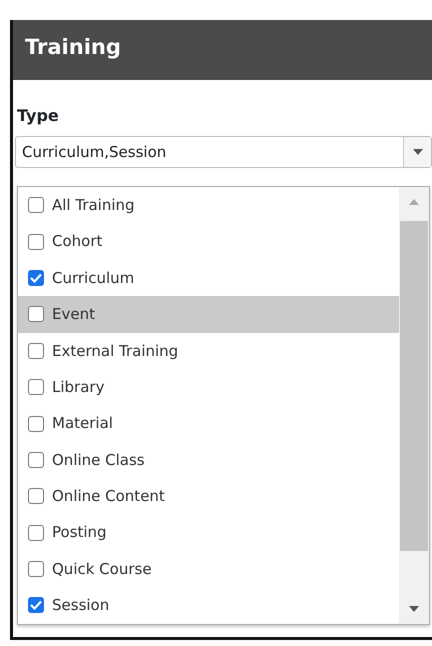  What do you see at coordinates (208, 350) in the screenshot?
I see `dropdown-option: External Training` at bounding box center [208, 350].